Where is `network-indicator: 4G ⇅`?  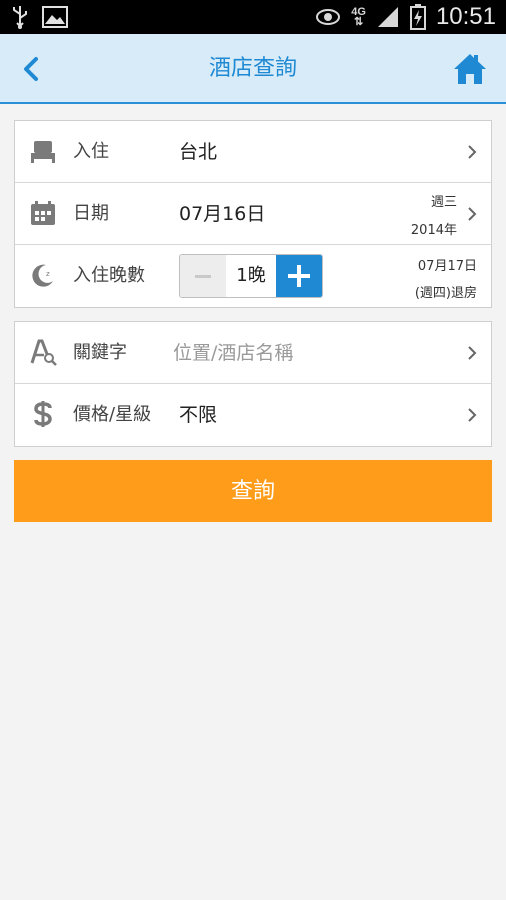
network-indicator: 4G ⇅ is located at coordinates (358, 17).